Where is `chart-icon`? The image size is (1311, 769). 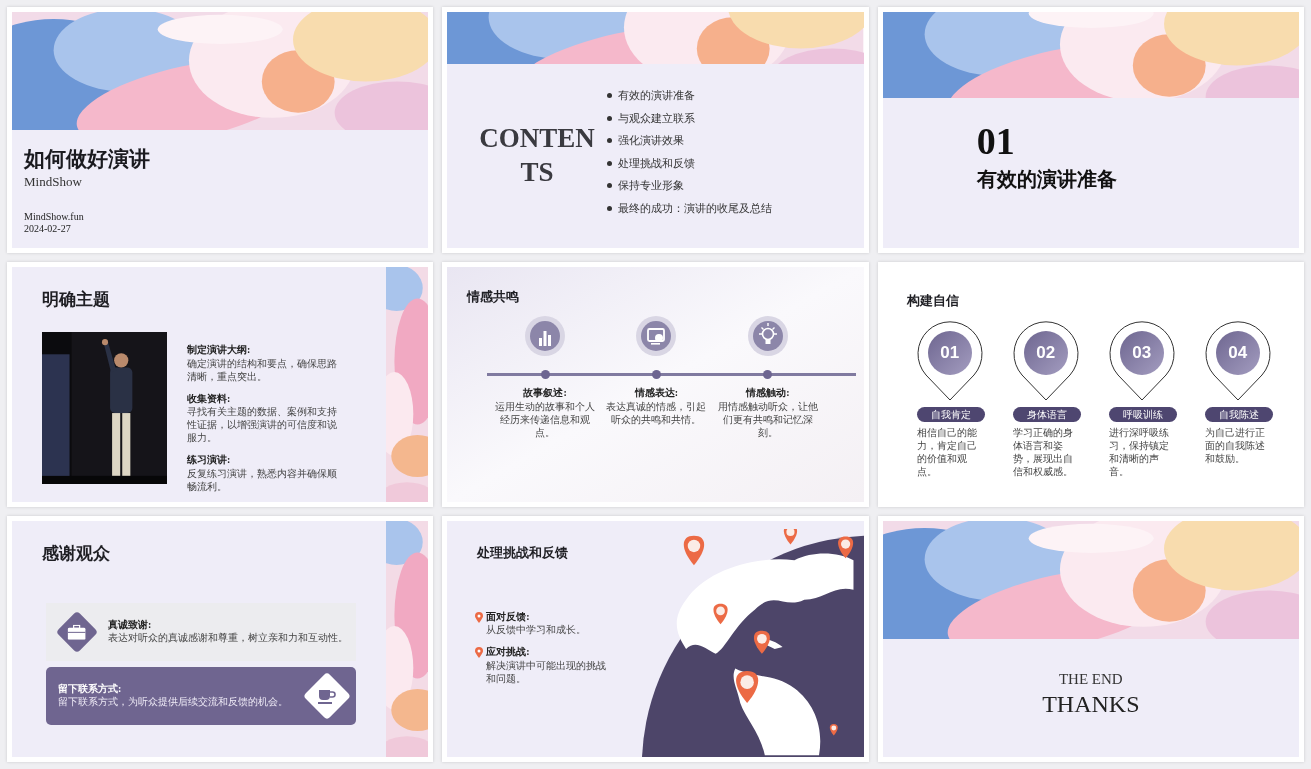
chart-icon is located at coordinates (545, 336).